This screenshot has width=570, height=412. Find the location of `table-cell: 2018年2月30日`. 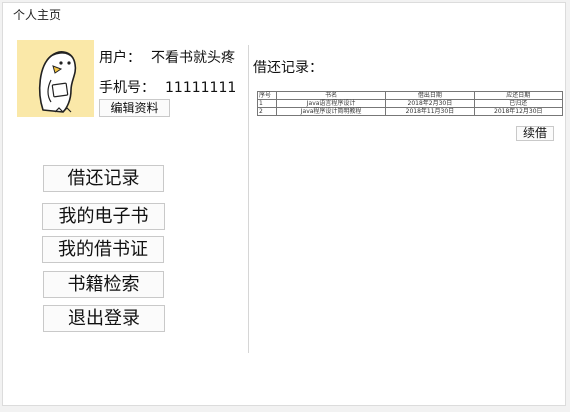

table-cell: 2018年2月30日 is located at coordinates (430, 103).